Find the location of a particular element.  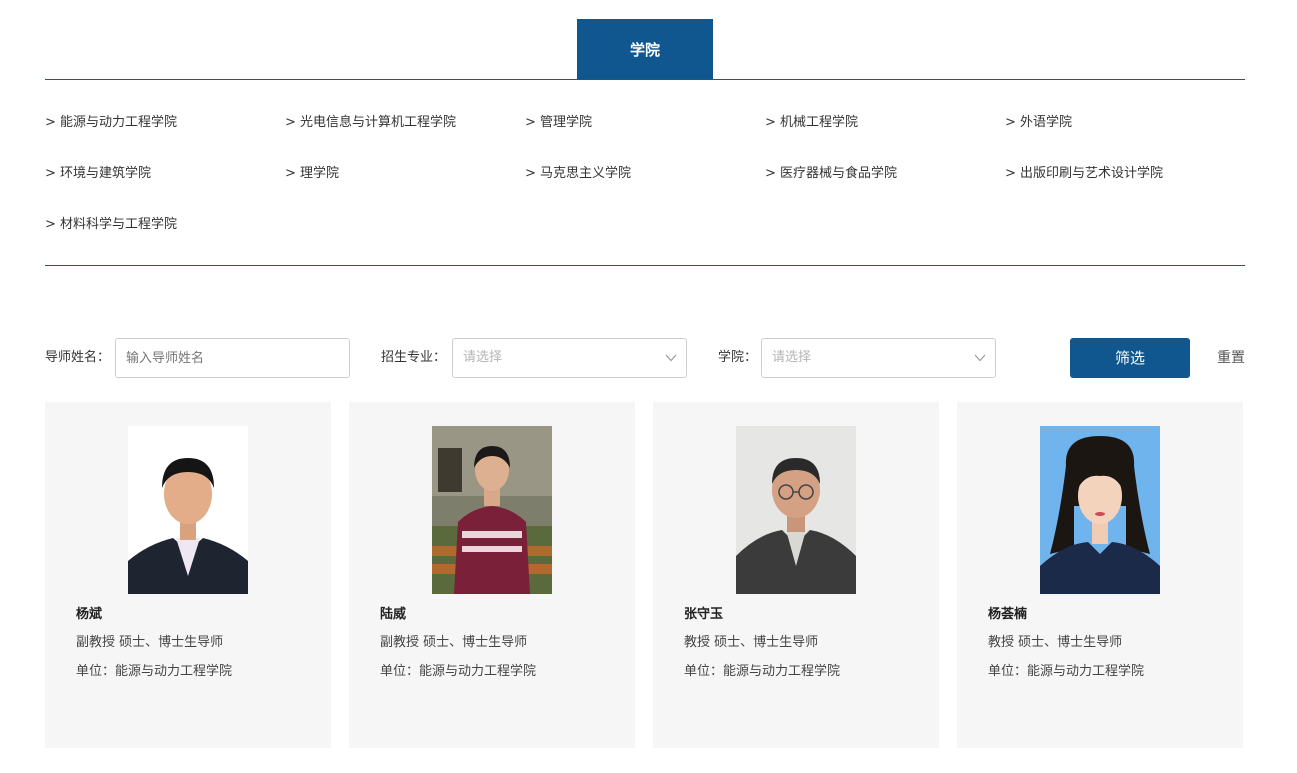

tab-college: 学院 is located at coordinates (645, 49).